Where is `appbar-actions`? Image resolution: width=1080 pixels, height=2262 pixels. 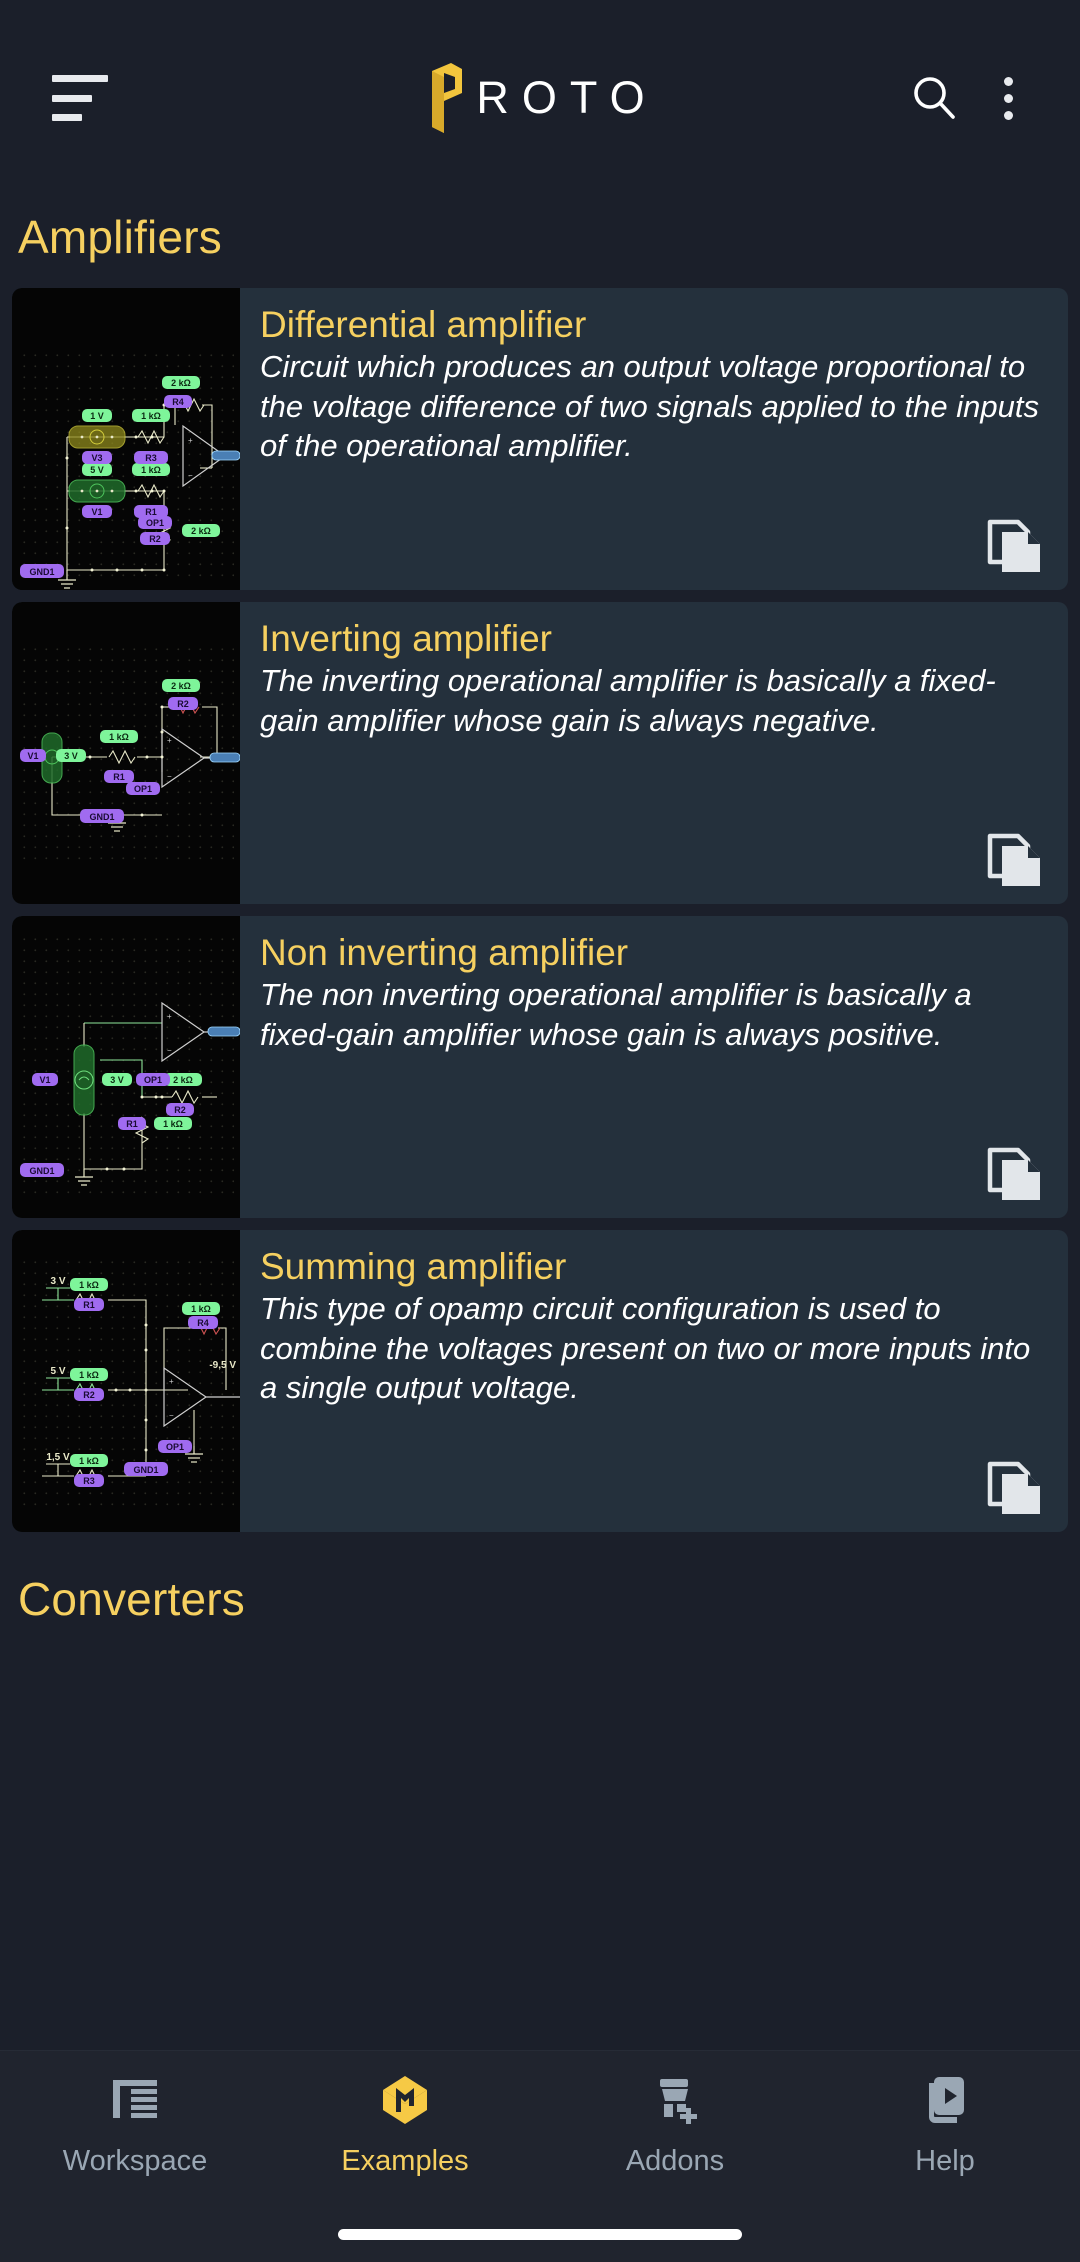 appbar-actions is located at coordinates (973, 98).